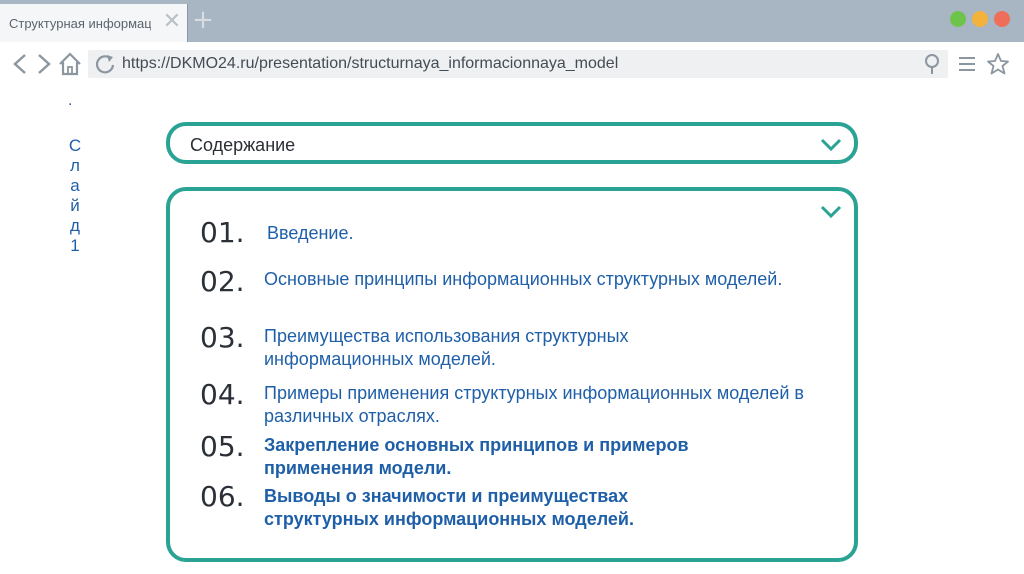  Describe the element at coordinates (547, 233) in the screenshot. I see `contents-item-link: Введение.` at that location.